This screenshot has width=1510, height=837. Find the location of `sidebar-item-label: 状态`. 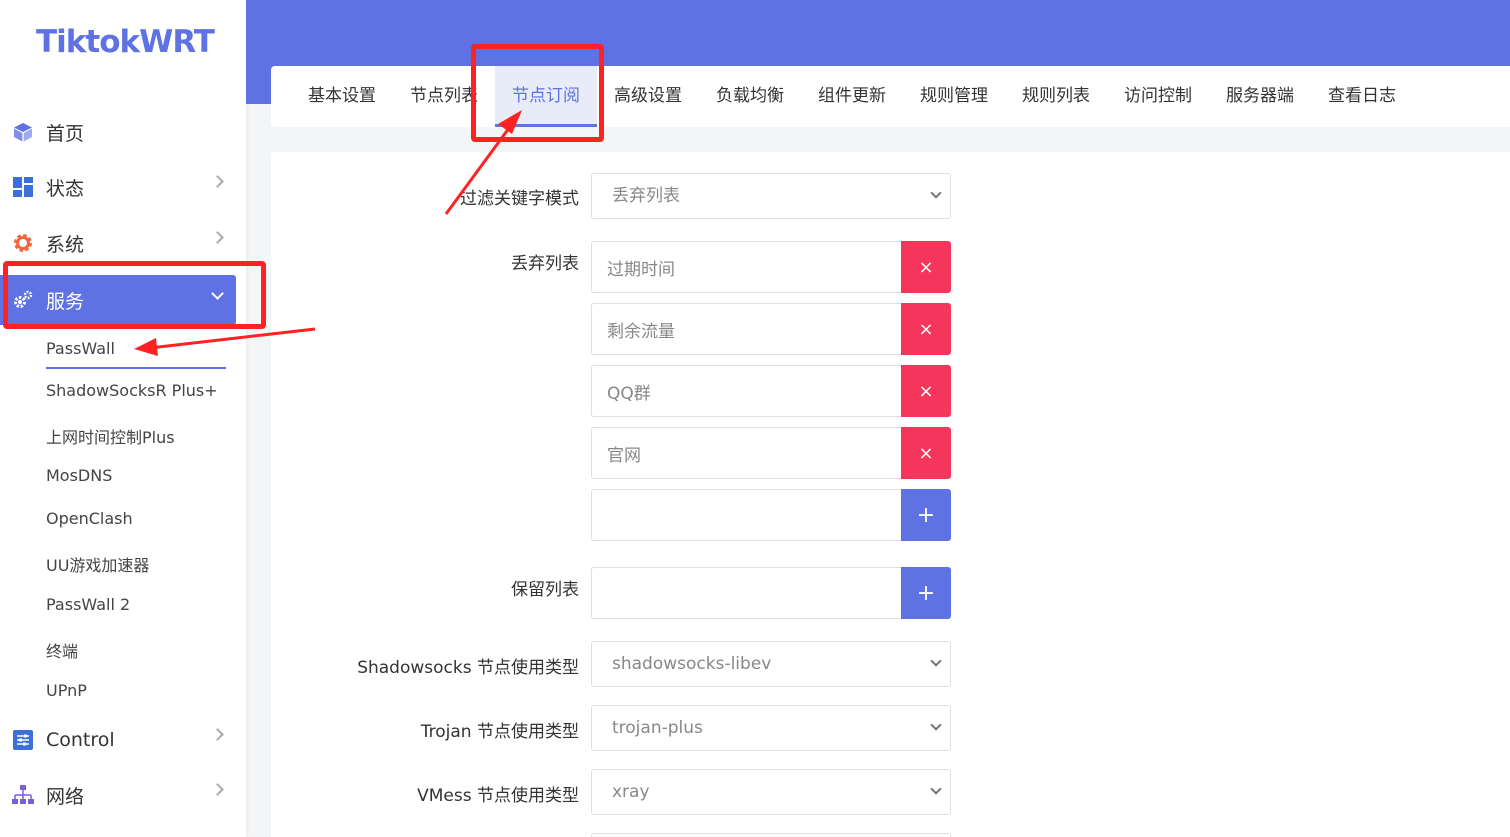

sidebar-item-label: 状态 is located at coordinates (65, 188).